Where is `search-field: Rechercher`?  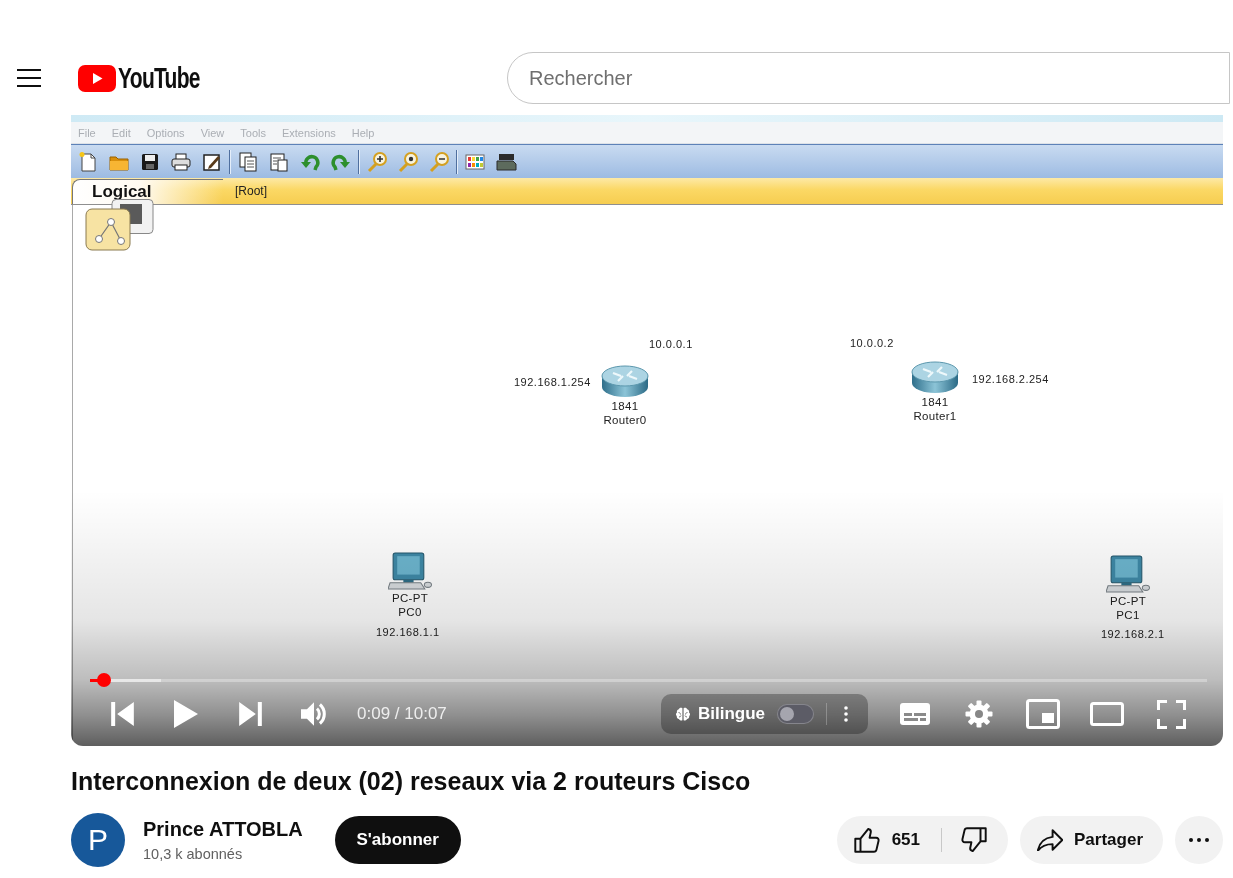
search-field: Rechercher is located at coordinates (868, 78).